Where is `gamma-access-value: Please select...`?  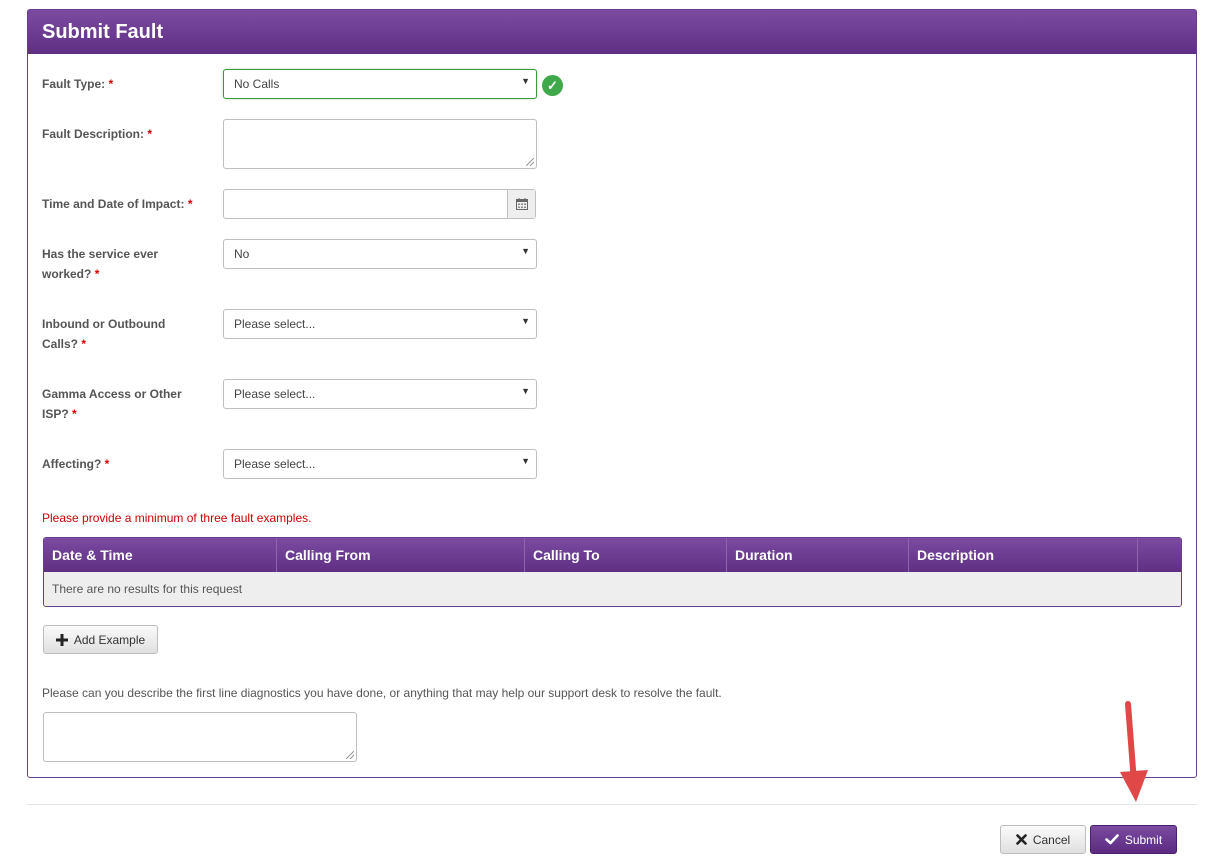
gamma-access-value: Please select... is located at coordinates (275, 394).